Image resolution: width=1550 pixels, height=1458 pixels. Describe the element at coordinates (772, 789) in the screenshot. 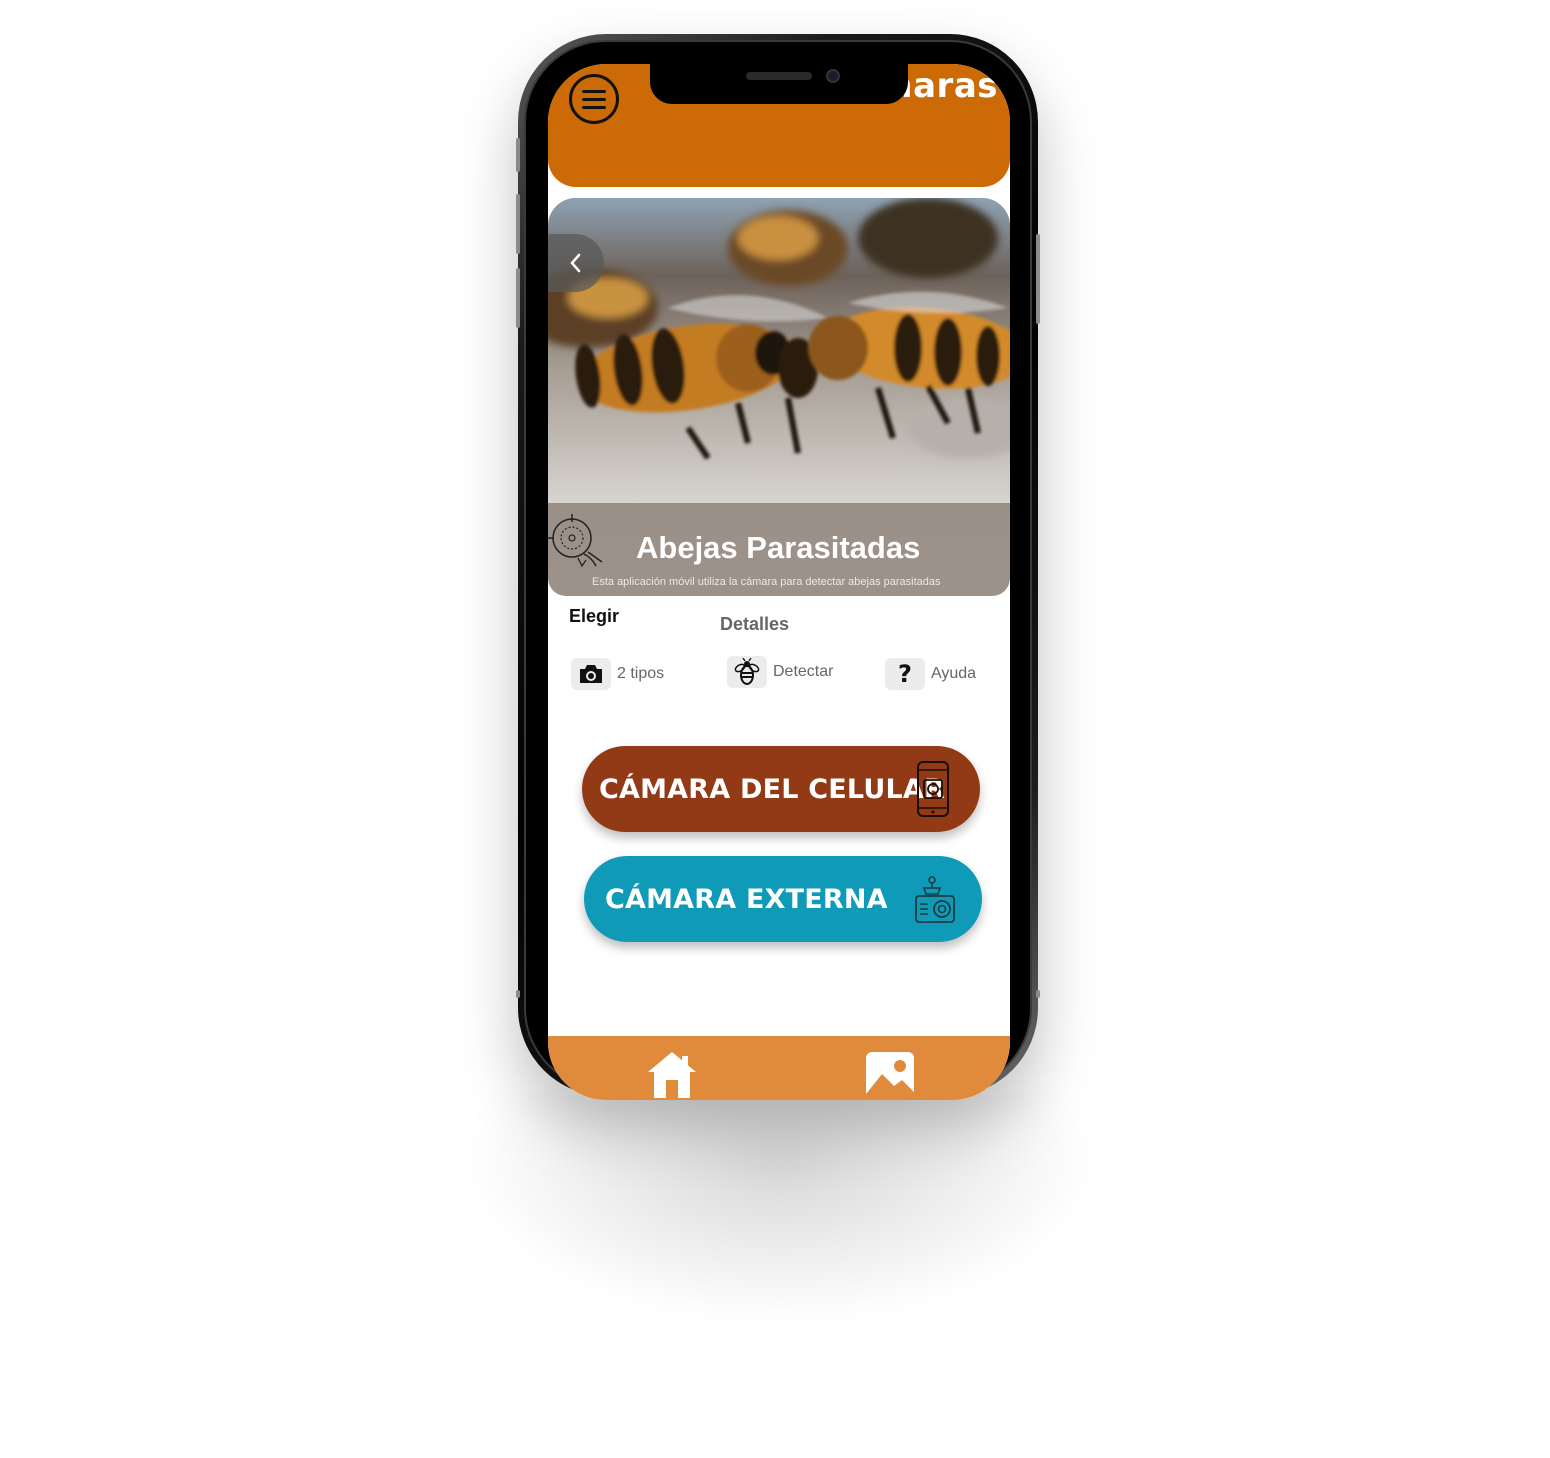

I see `phone-camera-button-label: CÁMARA DEL CELULAR` at that location.